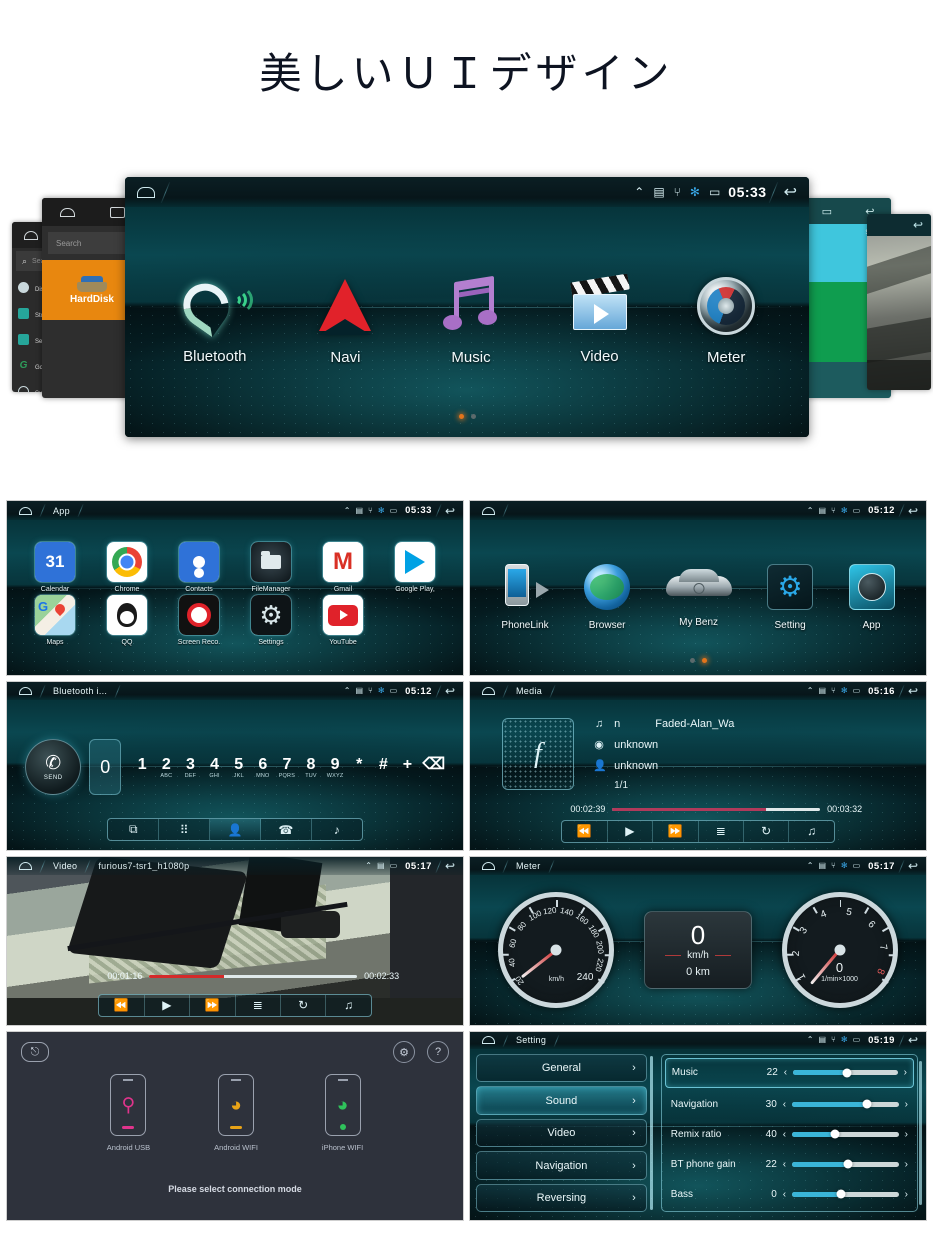  I want to click on key-3: 3 DEF, so click(190, 768).